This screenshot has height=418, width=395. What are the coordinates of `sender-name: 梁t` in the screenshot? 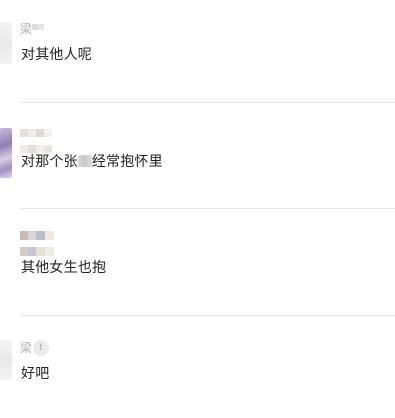 It's located at (35, 348).